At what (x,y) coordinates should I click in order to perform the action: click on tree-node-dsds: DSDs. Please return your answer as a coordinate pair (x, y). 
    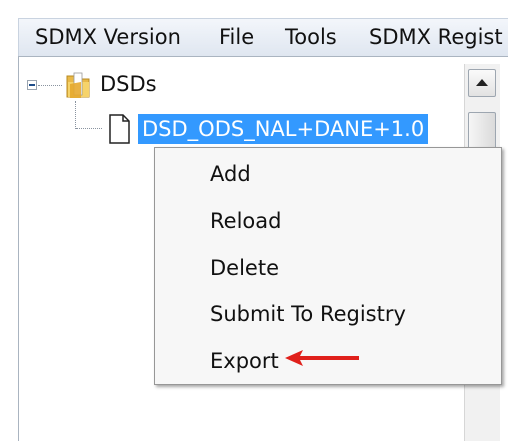
    Looking at the image, I should click on (128, 84).